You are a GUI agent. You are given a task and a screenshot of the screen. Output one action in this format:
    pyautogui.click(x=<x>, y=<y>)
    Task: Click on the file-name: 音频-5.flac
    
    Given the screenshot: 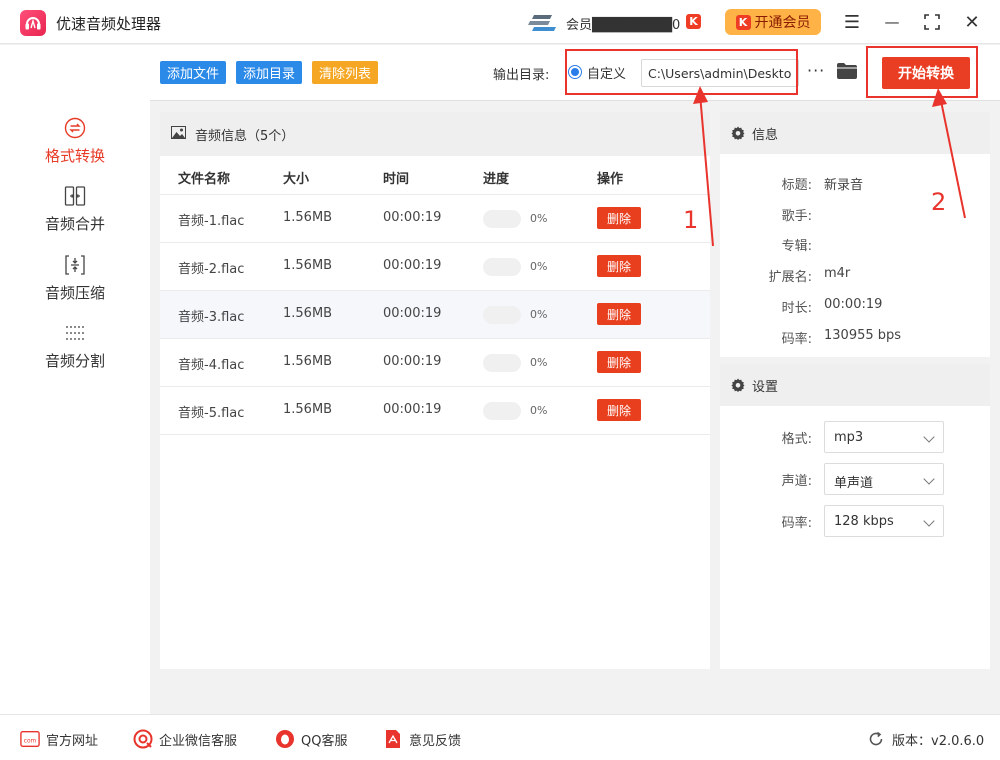 What is the action you would take?
    pyautogui.click(x=211, y=413)
    